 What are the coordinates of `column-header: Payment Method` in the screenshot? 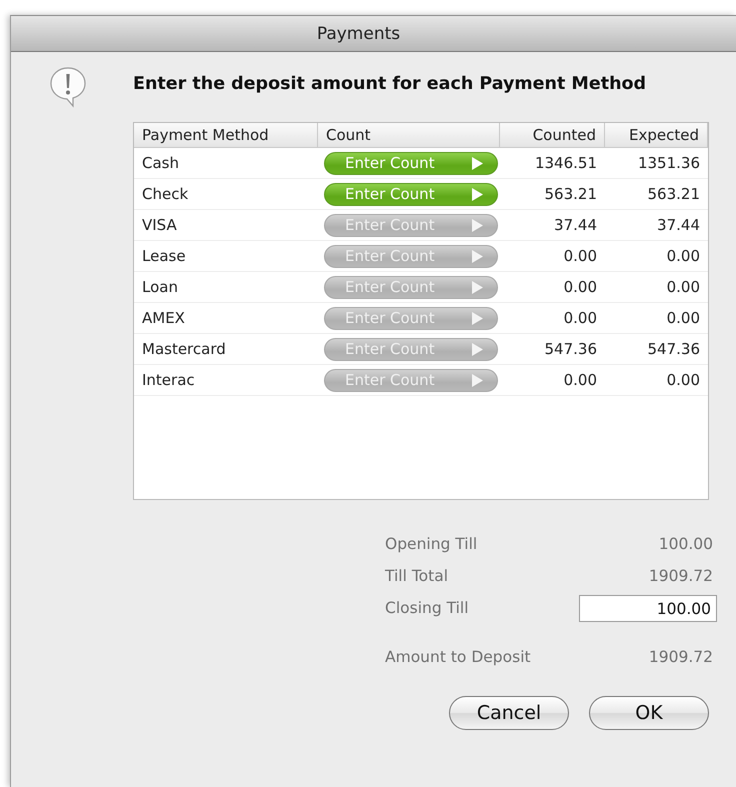 It's located at (226, 135).